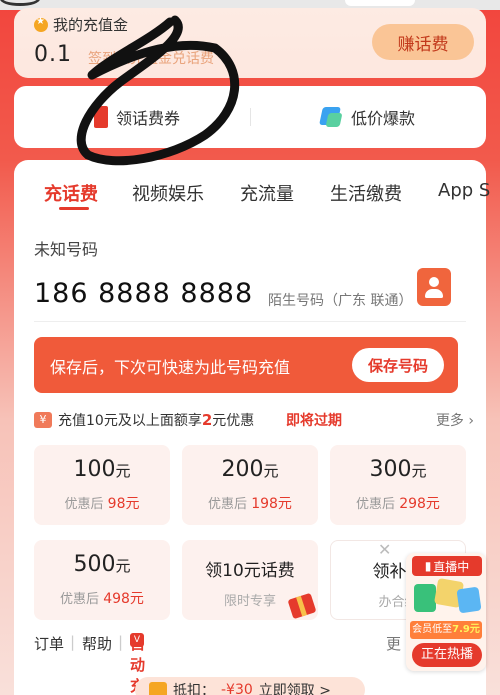 Image resolution: width=500 pixels, height=695 pixels. I want to click on coupon-strip-icon, so click(158, 688).